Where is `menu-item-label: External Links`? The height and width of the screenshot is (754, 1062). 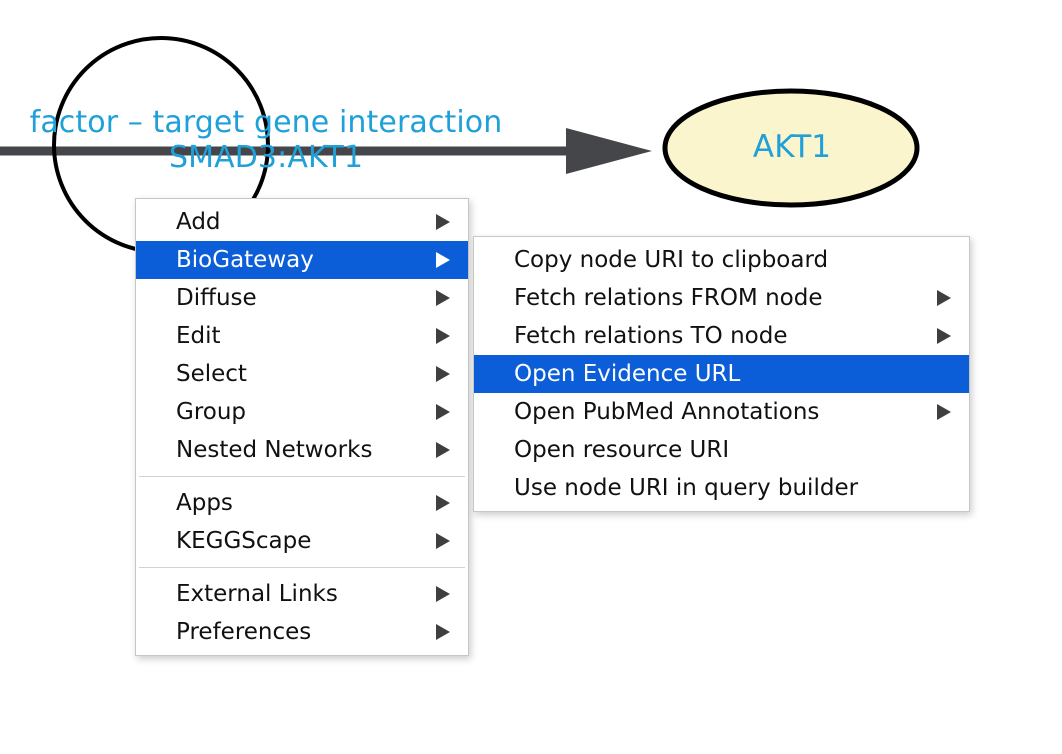
menu-item-label: External Links is located at coordinates (257, 594).